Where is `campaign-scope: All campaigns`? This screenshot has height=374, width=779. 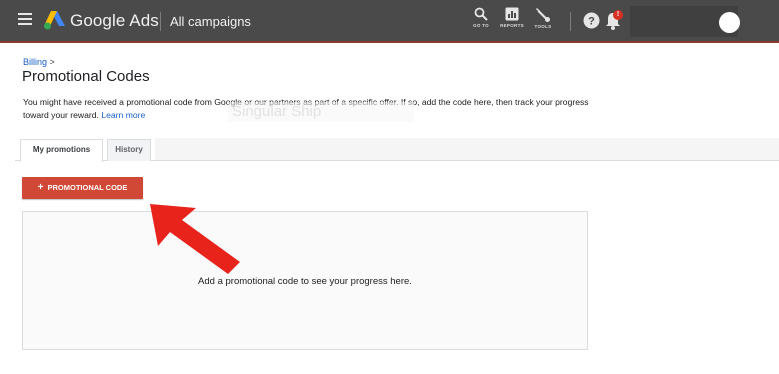
campaign-scope: All campaigns is located at coordinates (210, 21).